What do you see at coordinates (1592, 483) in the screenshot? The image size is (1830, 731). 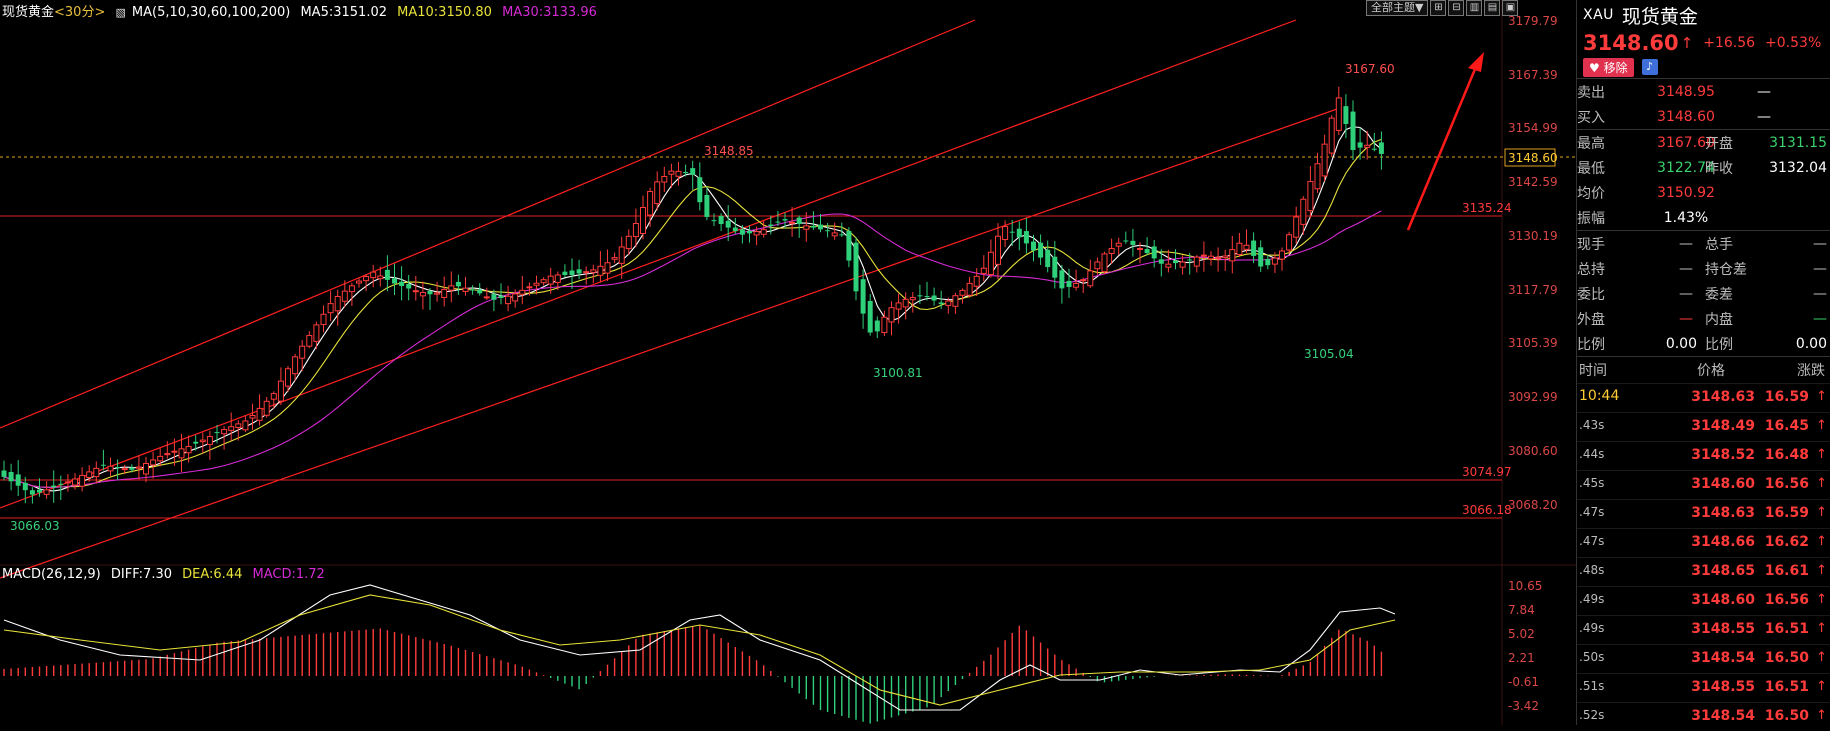 I see `tick-time: .45s` at bounding box center [1592, 483].